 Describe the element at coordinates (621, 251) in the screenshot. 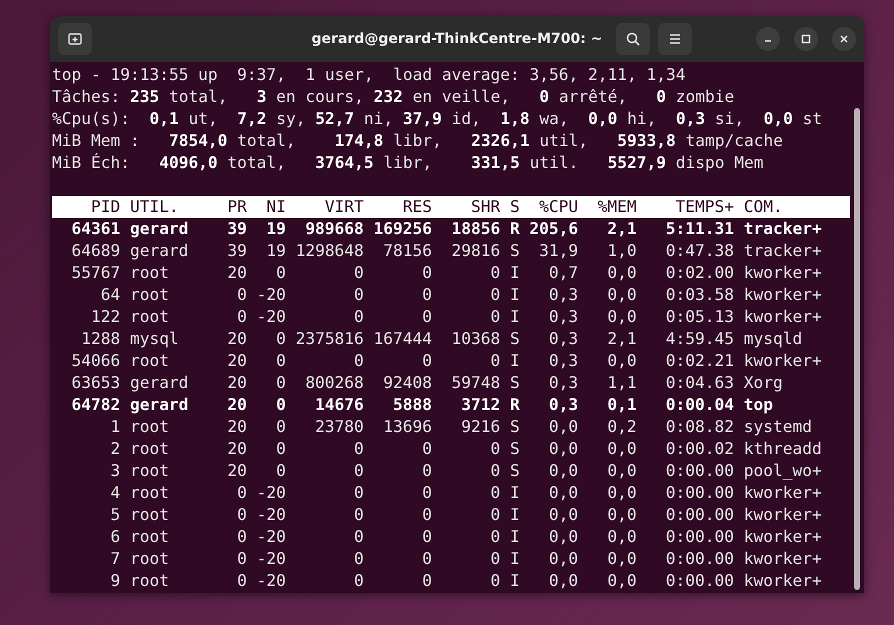

I see `table-cell-text: 1,0` at that location.